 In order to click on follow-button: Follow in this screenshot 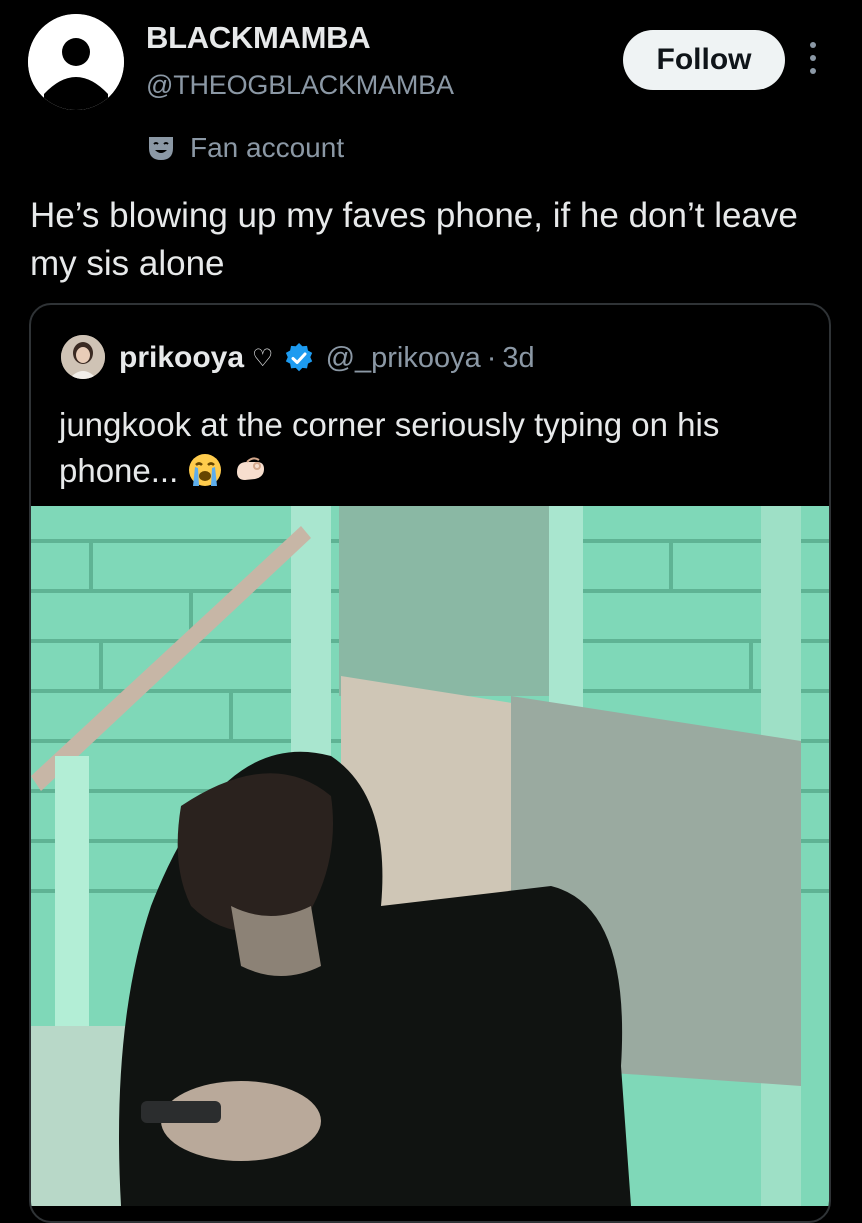, I will do `click(704, 60)`.